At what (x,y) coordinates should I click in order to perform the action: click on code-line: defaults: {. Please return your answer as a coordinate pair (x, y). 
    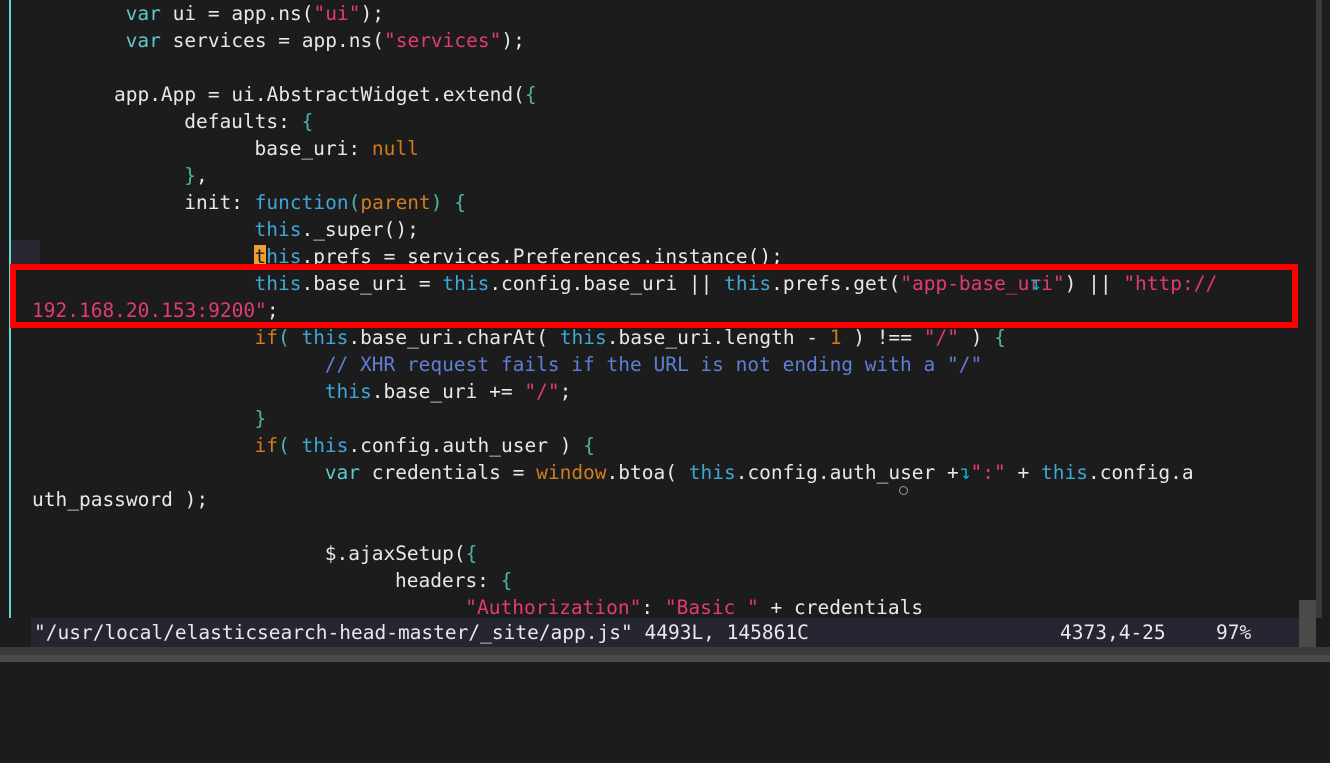
    Looking at the image, I should click on (614, 121).